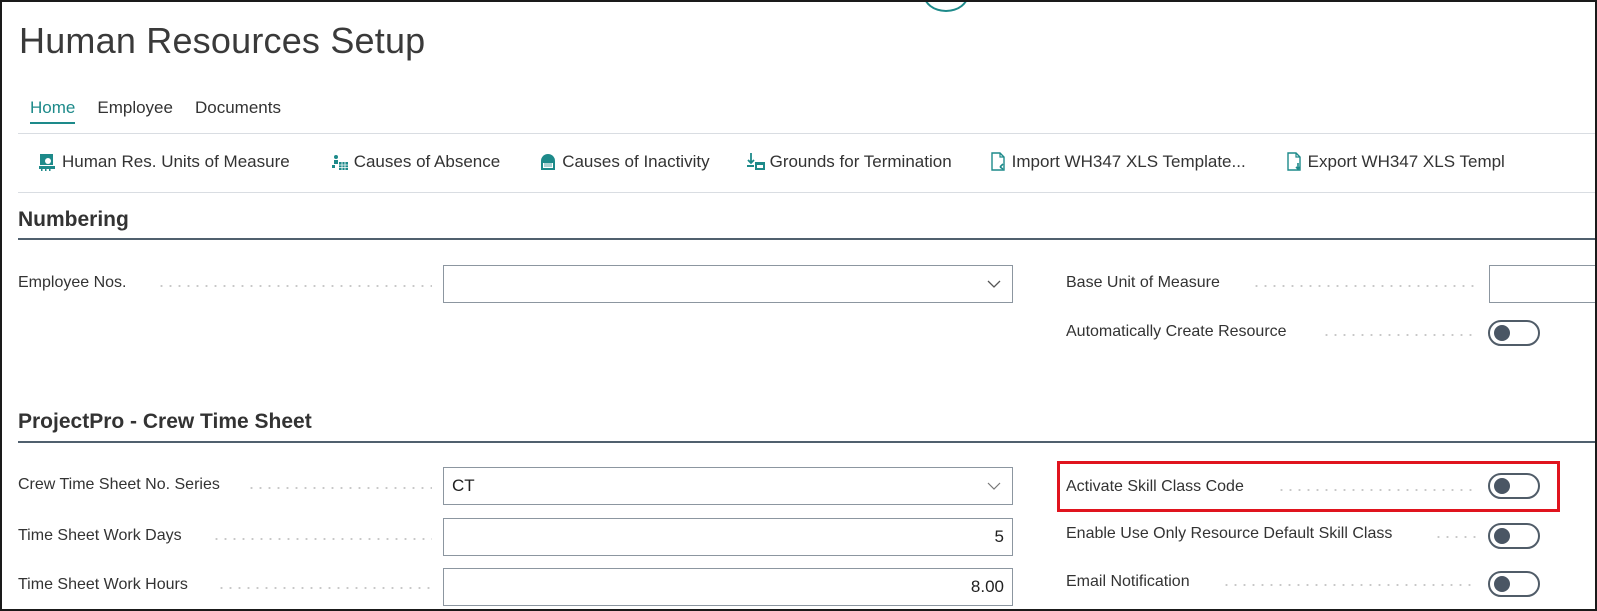 Image resolution: width=1597 pixels, height=611 pixels. I want to click on action-label: Causes of Absence, so click(427, 161).